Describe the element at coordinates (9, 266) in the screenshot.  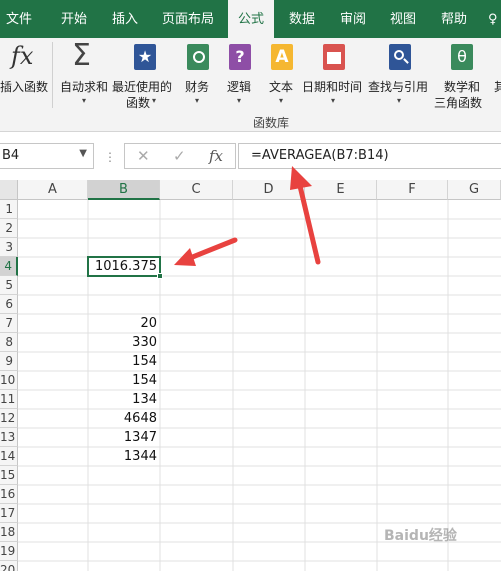
I see `row-header-4: 4` at that location.